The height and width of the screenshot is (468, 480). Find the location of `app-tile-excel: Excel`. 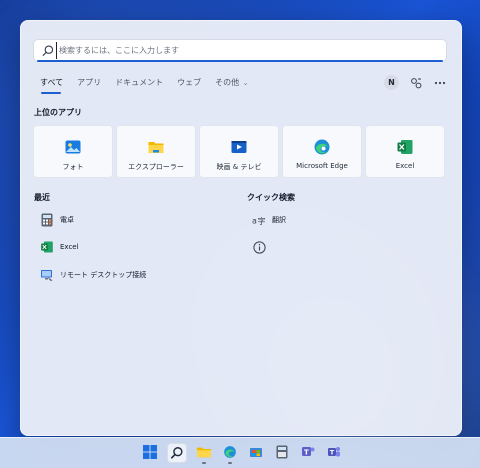

app-tile-excel: Excel is located at coordinates (405, 151).